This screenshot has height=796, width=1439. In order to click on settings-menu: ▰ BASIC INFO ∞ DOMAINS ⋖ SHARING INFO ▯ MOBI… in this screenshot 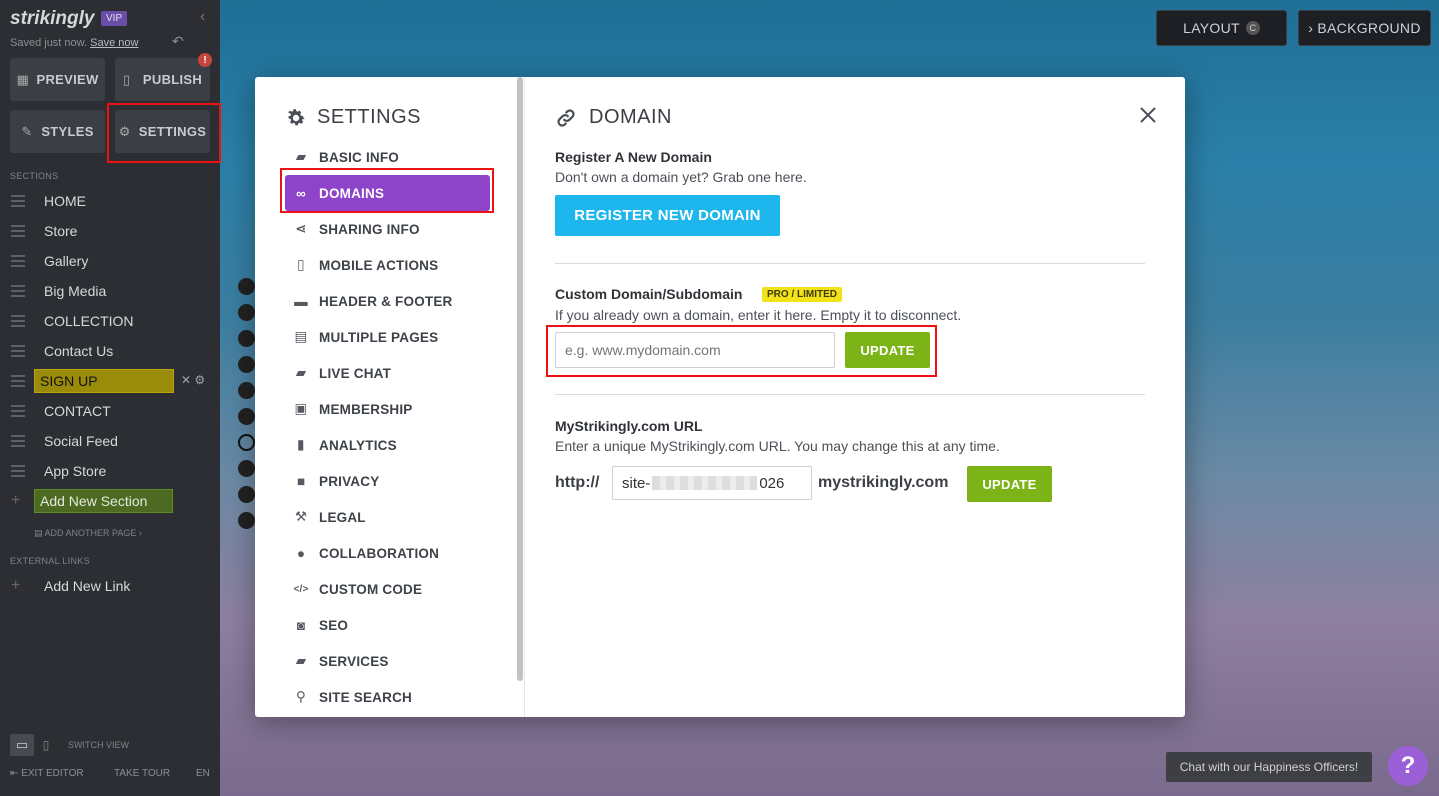, I will do `click(387, 427)`.